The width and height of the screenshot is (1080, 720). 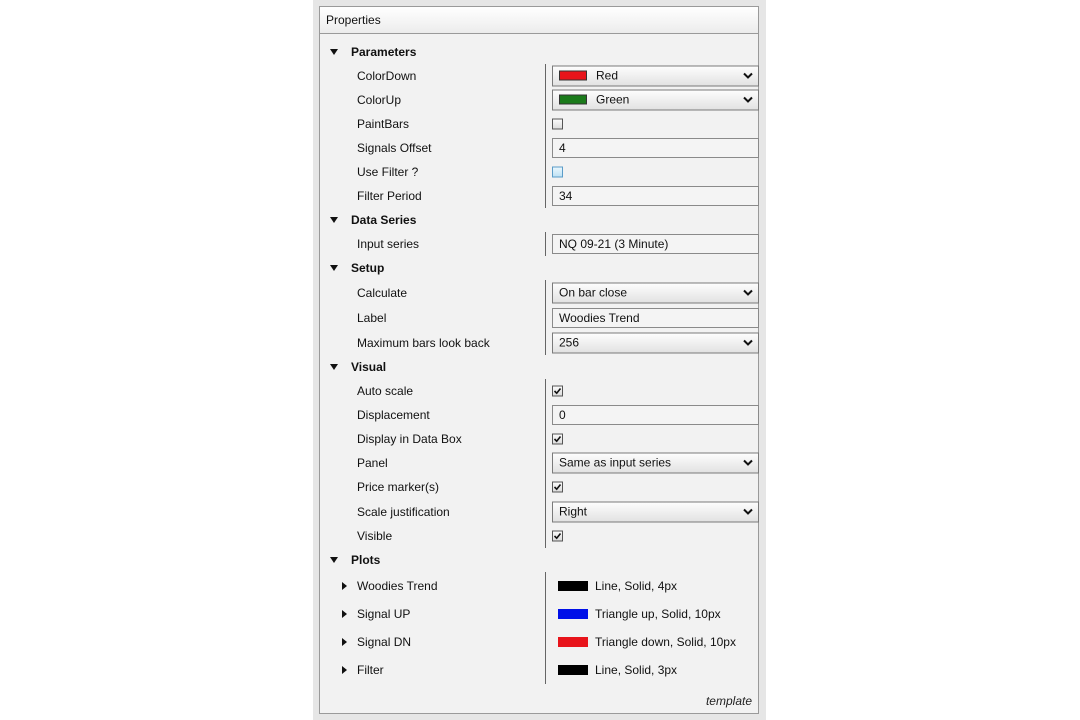 What do you see at coordinates (557, 172) in the screenshot?
I see `use-filter-checkbox` at bounding box center [557, 172].